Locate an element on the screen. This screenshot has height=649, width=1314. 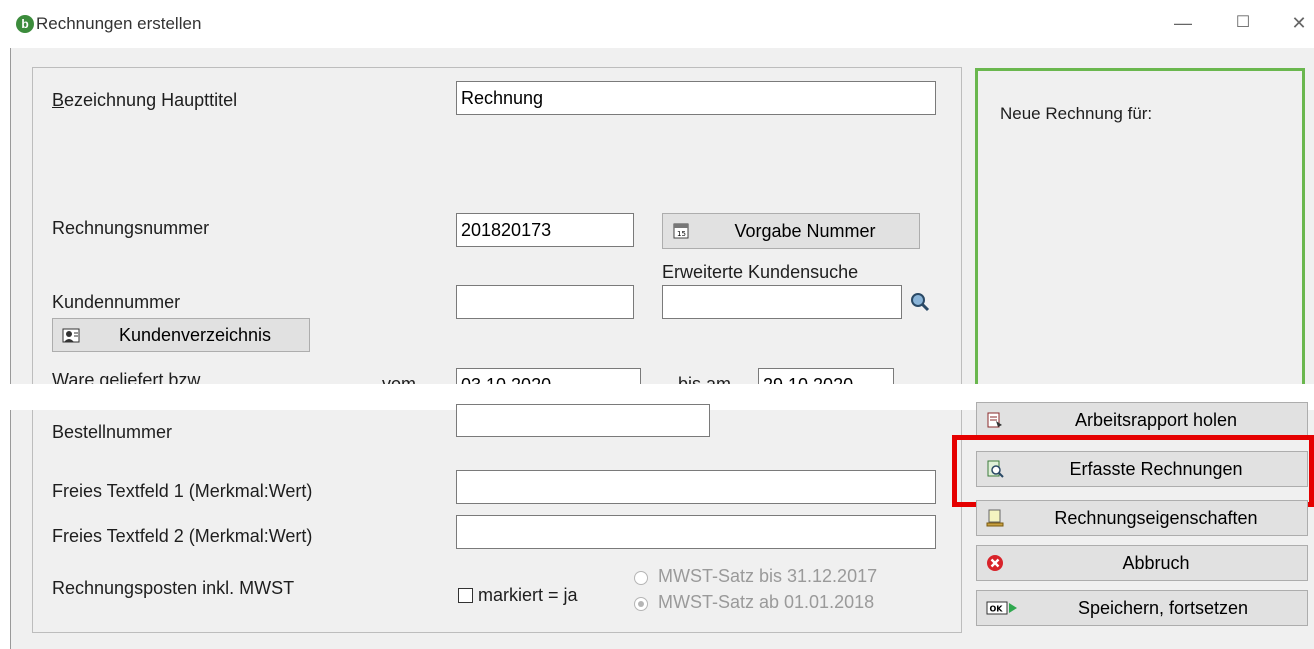
invoice-properties-label: Rechnungseigenschaften is located at coordinates (1156, 517).